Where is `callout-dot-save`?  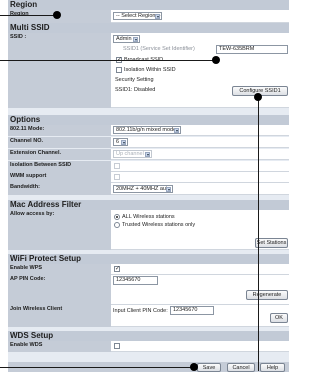 callout-dot-save is located at coordinates (194, 367).